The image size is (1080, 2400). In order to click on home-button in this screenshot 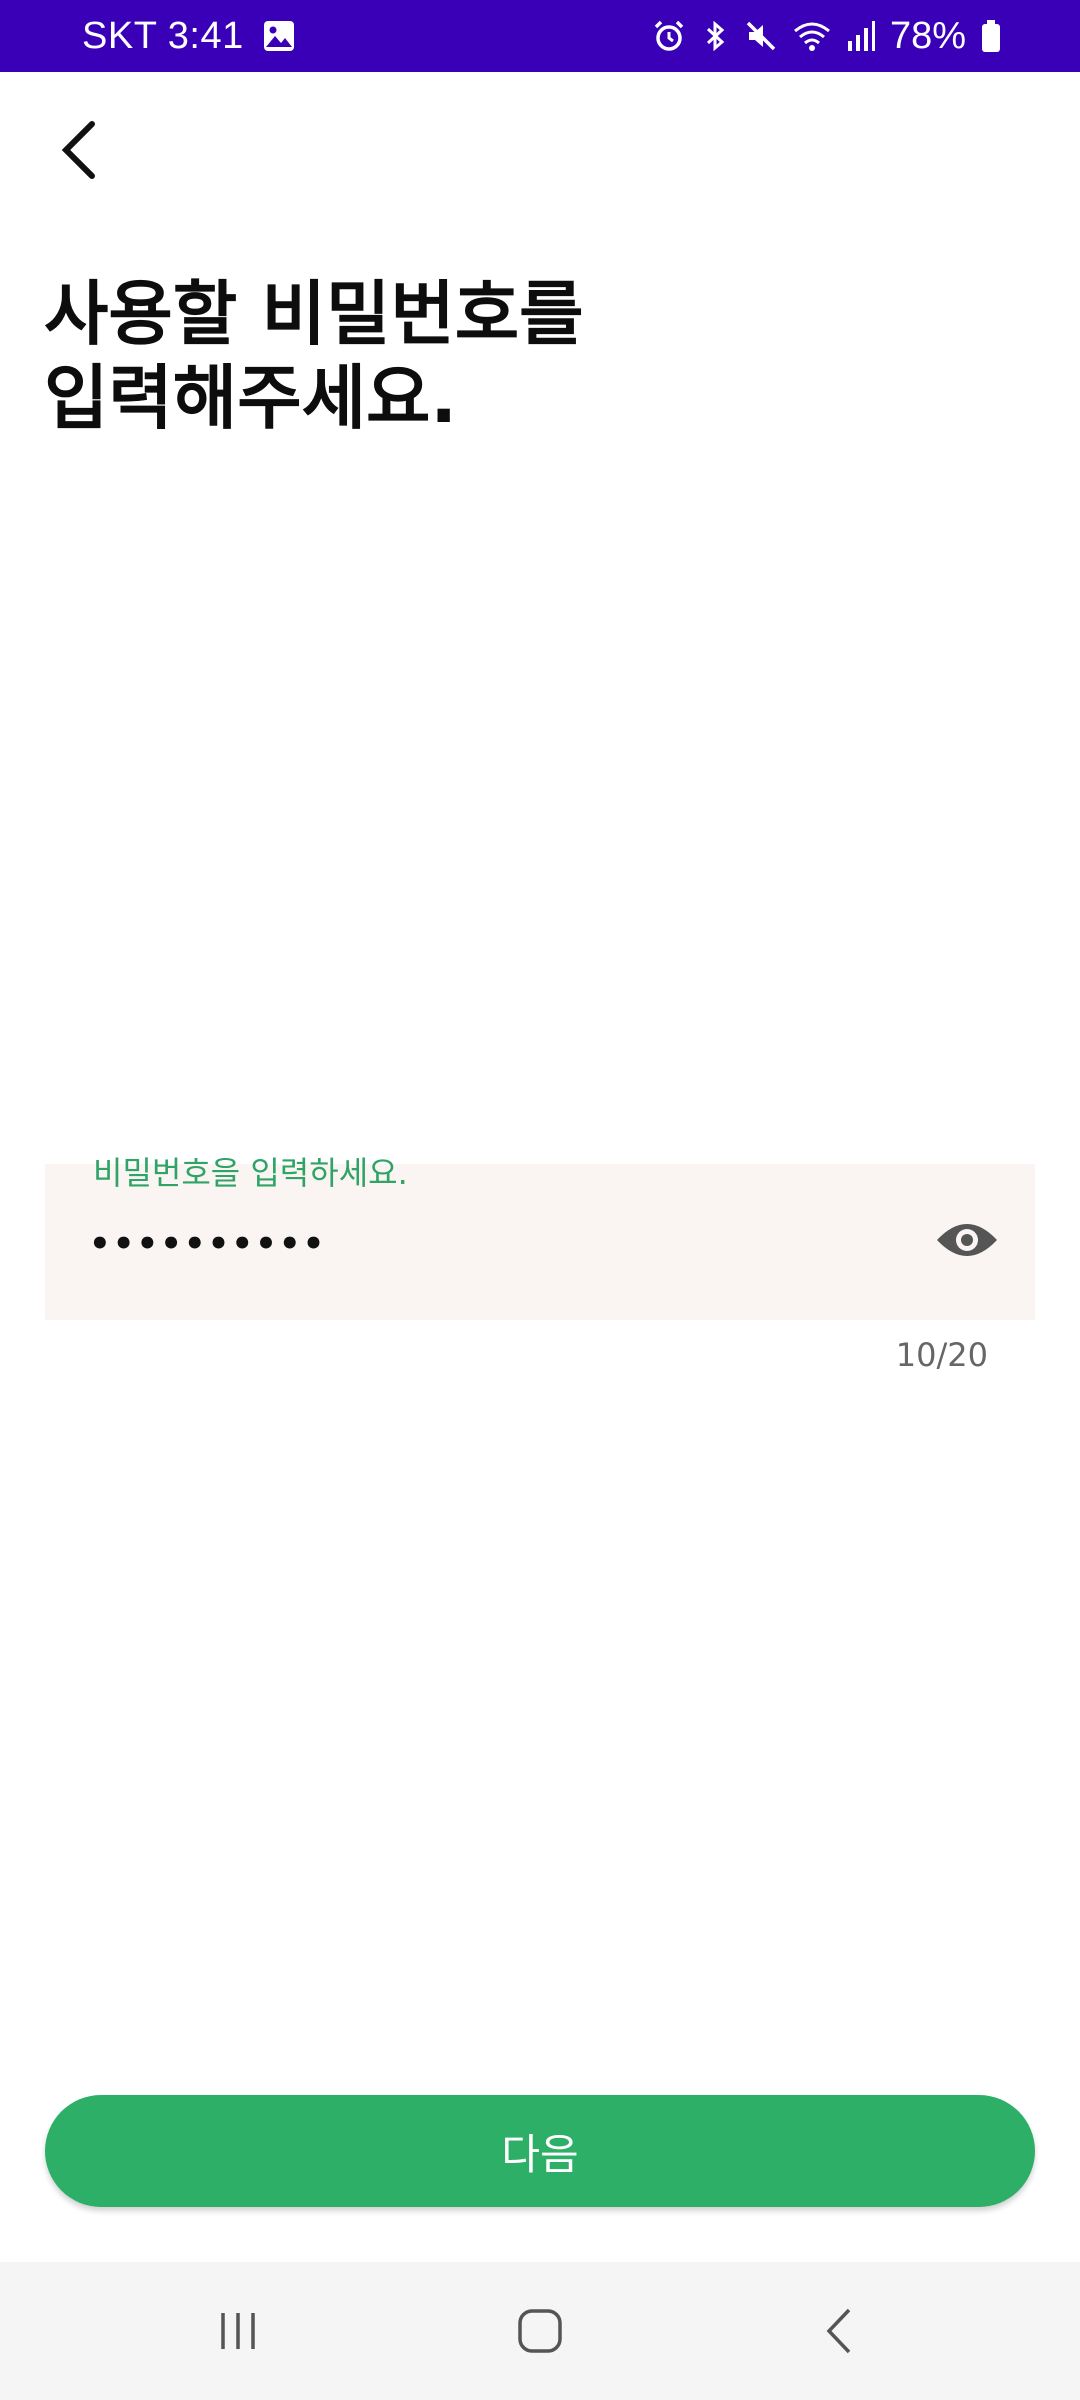, I will do `click(540, 2331)`.